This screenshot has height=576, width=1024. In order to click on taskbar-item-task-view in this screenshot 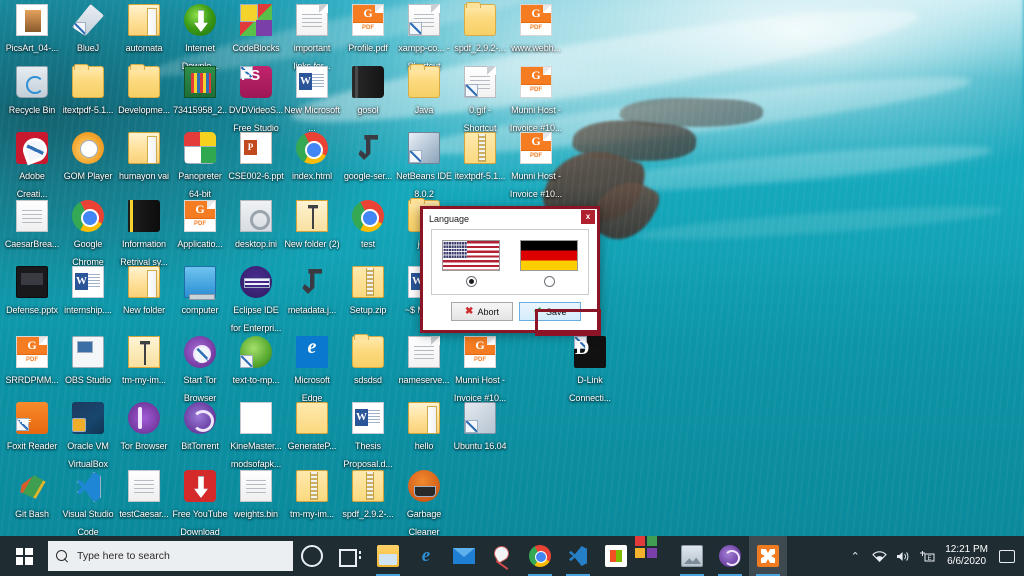, I will do `click(350, 556)`.